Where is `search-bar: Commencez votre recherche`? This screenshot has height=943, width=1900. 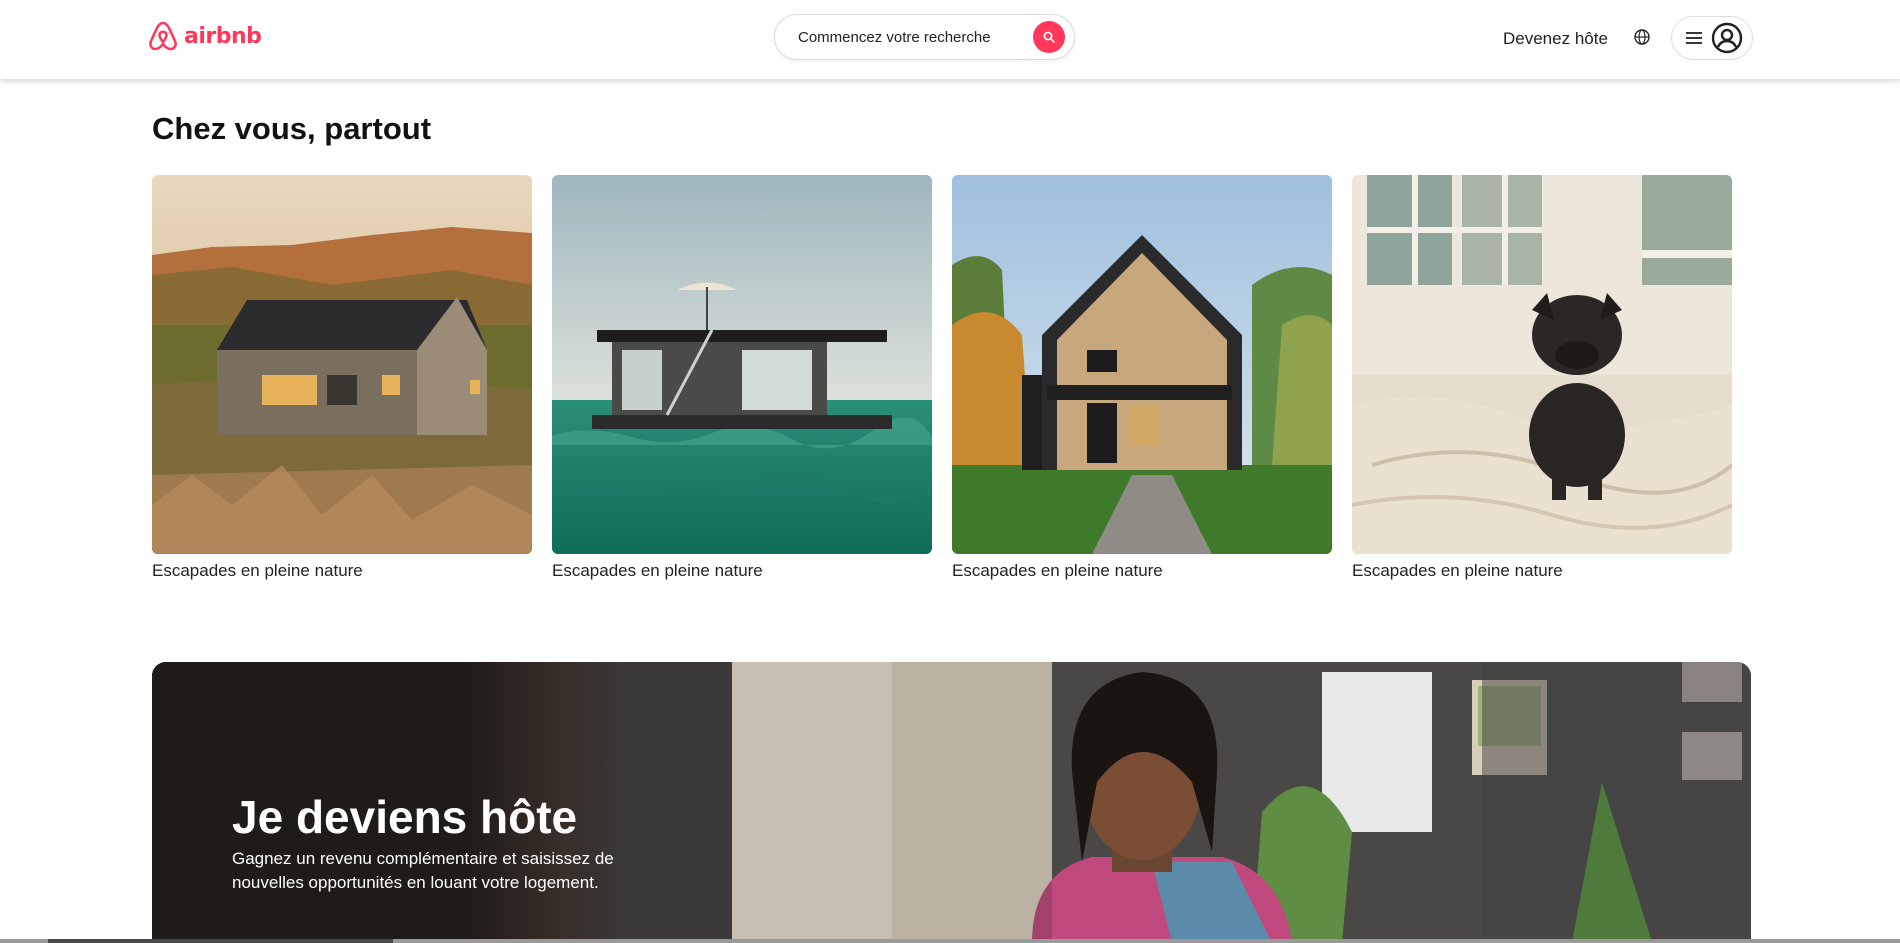 search-bar: Commencez votre recherche is located at coordinates (924, 37).